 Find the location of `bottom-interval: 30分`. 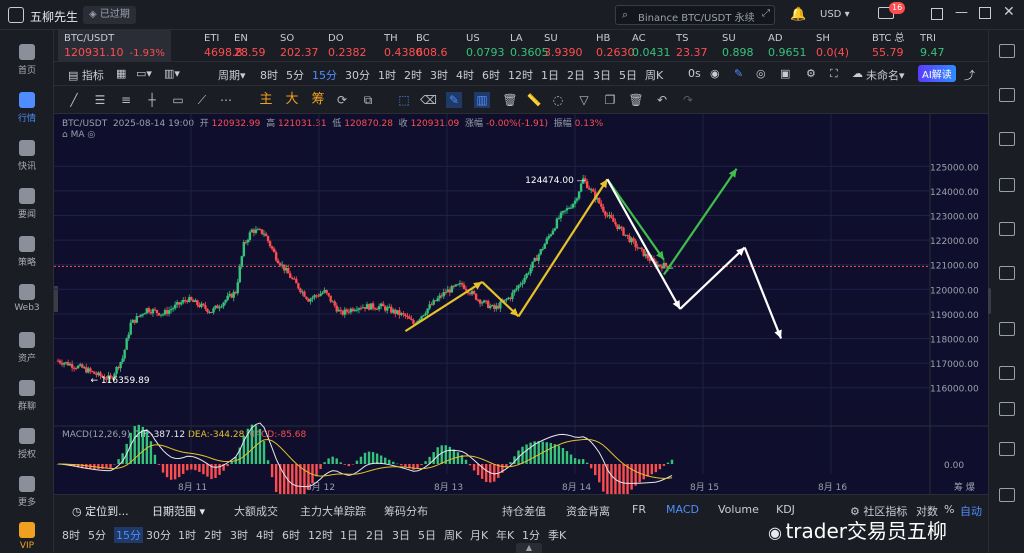

bottom-interval: 30分 is located at coordinates (158, 535).